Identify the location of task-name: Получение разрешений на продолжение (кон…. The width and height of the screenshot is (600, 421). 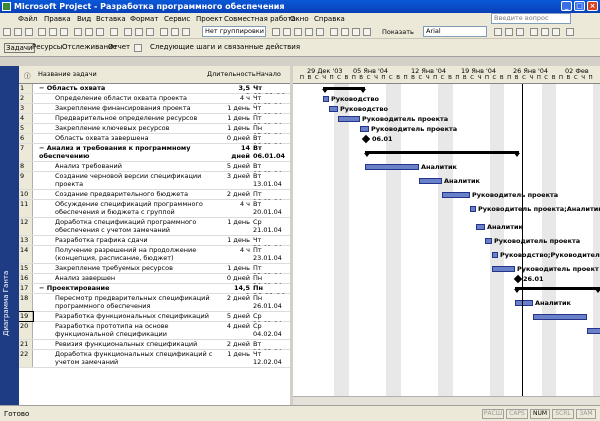
(138, 254).